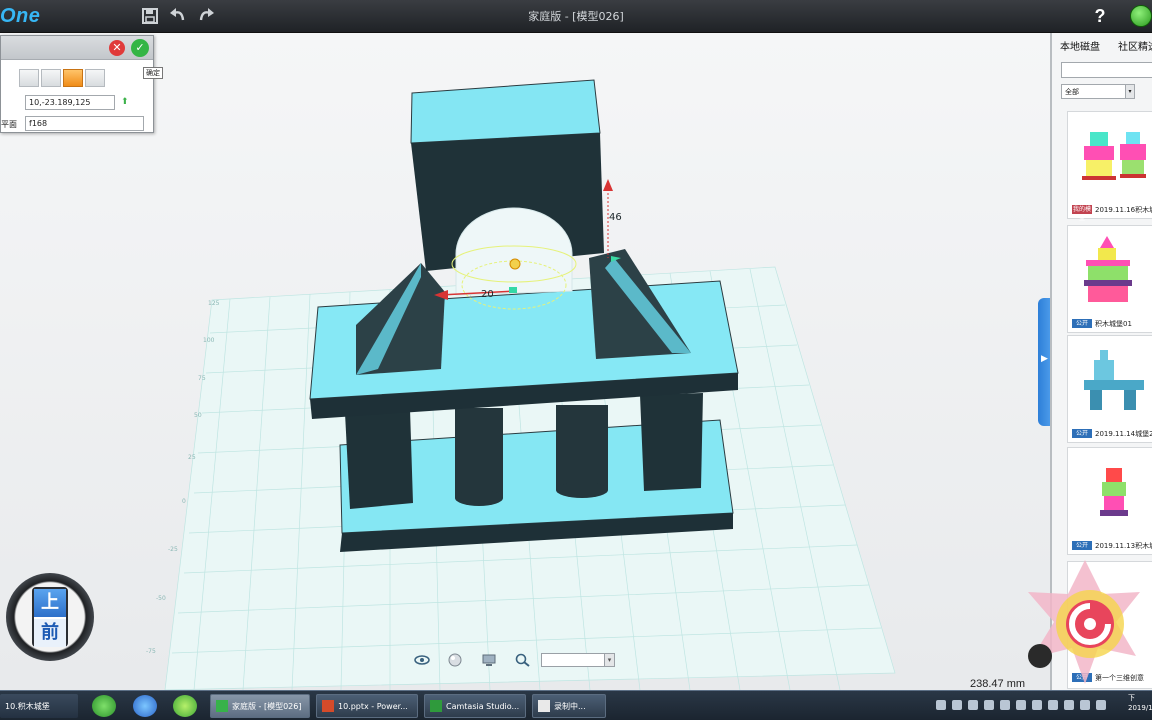  What do you see at coordinates (1123, 210) in the screenshot?
I see `card-title: 2019.11.16积木城堡` at bounding box center [1123, 210].